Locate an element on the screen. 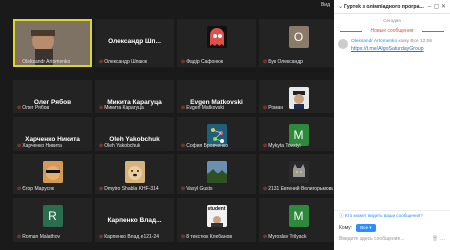 This screenshot has height=250, width=450. participant-avatar: O is located at coordinates (298, 37).